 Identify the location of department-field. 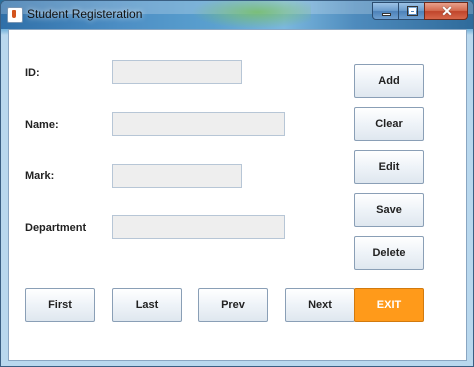
(198, 227).